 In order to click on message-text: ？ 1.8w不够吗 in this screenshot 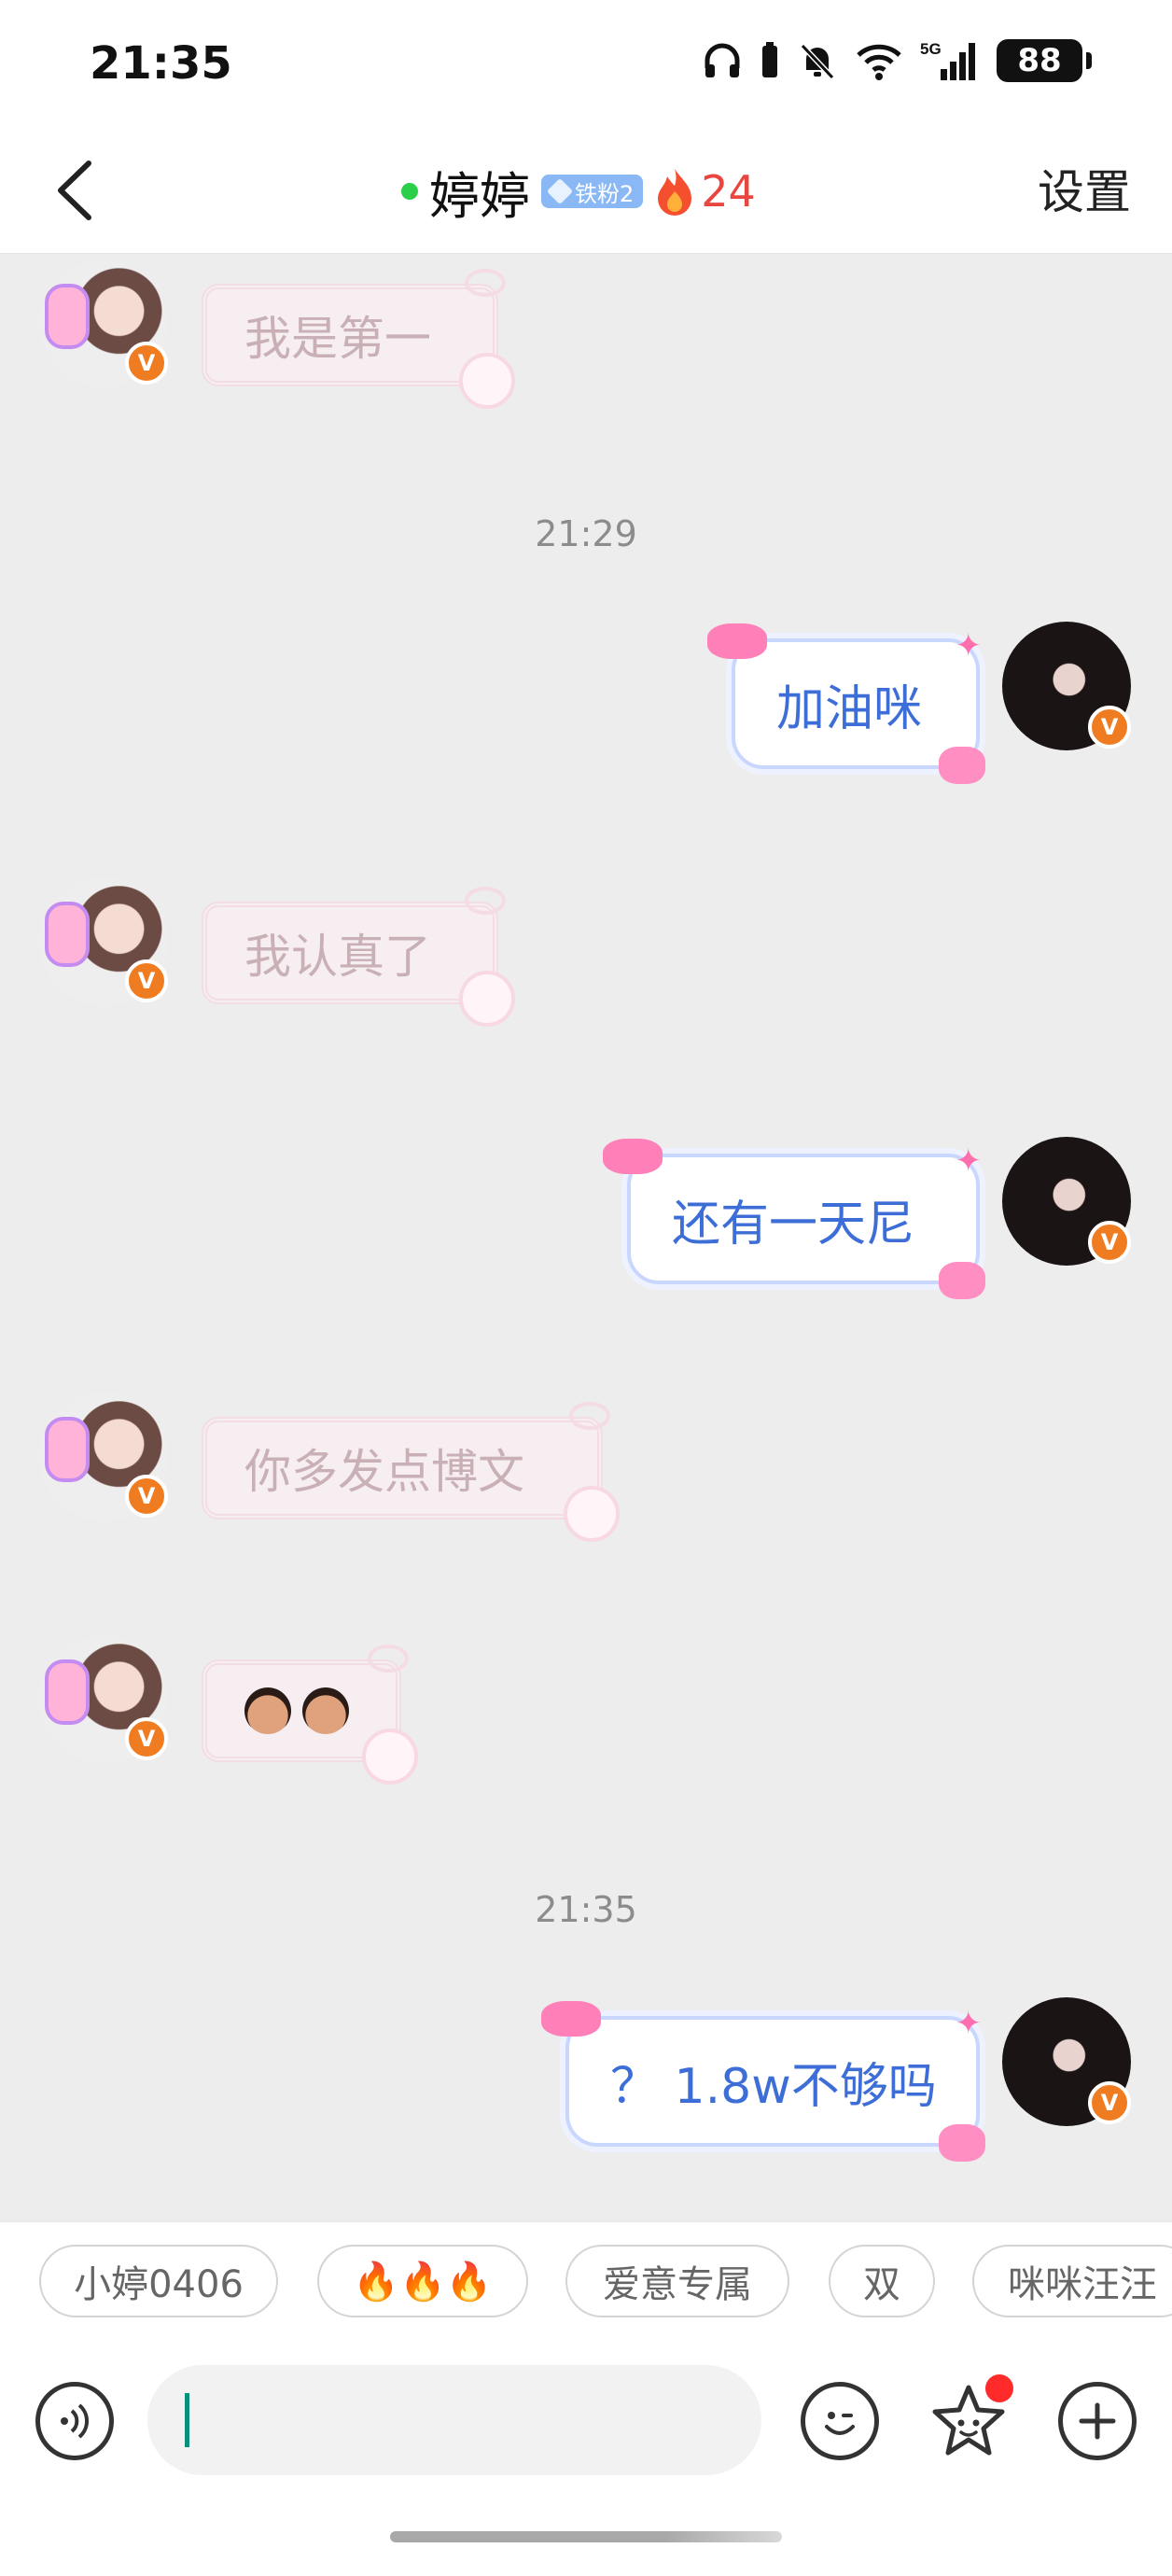, I will do `click(773, 2086)`.